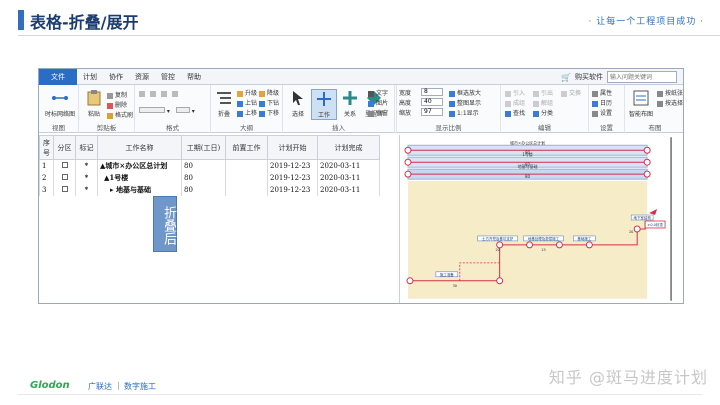  I want to click on paste-button: 粘贴, so click(94, 103).